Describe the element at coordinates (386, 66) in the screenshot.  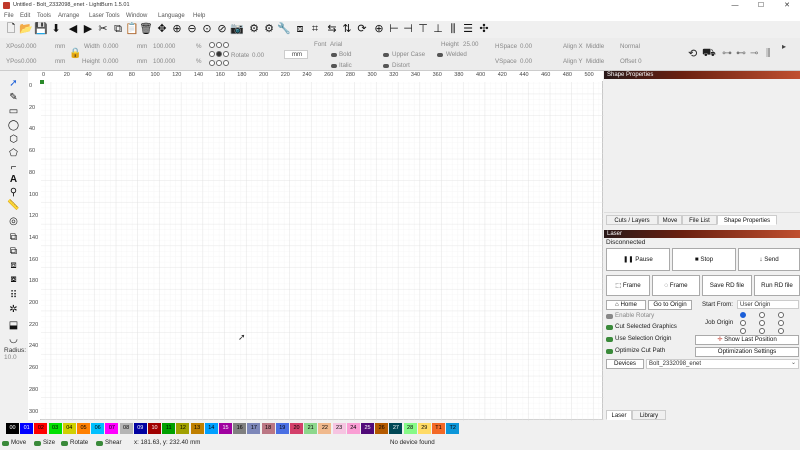
I see `distort-toggle` at that location.